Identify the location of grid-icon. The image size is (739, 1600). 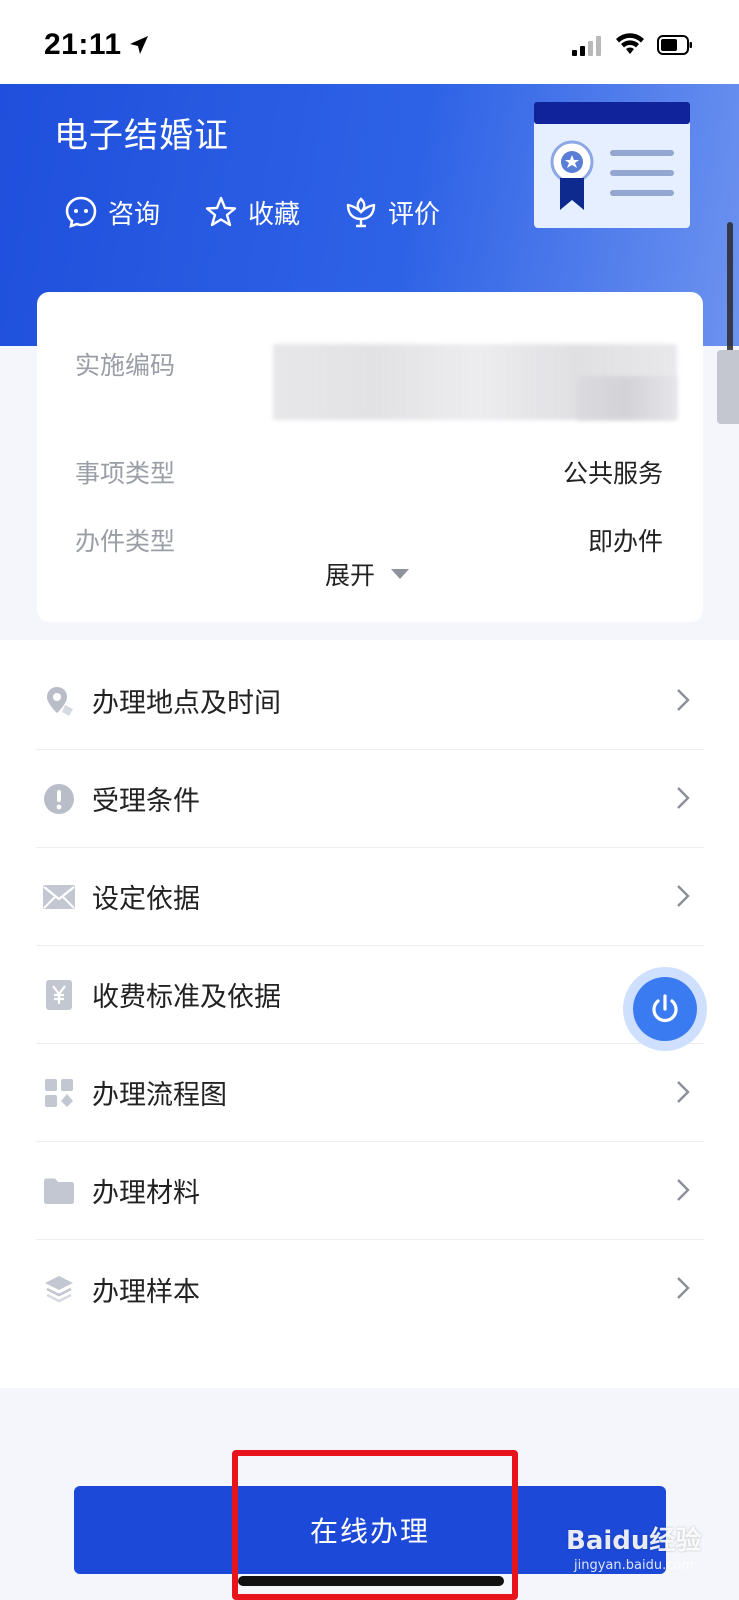
(59, 1093).